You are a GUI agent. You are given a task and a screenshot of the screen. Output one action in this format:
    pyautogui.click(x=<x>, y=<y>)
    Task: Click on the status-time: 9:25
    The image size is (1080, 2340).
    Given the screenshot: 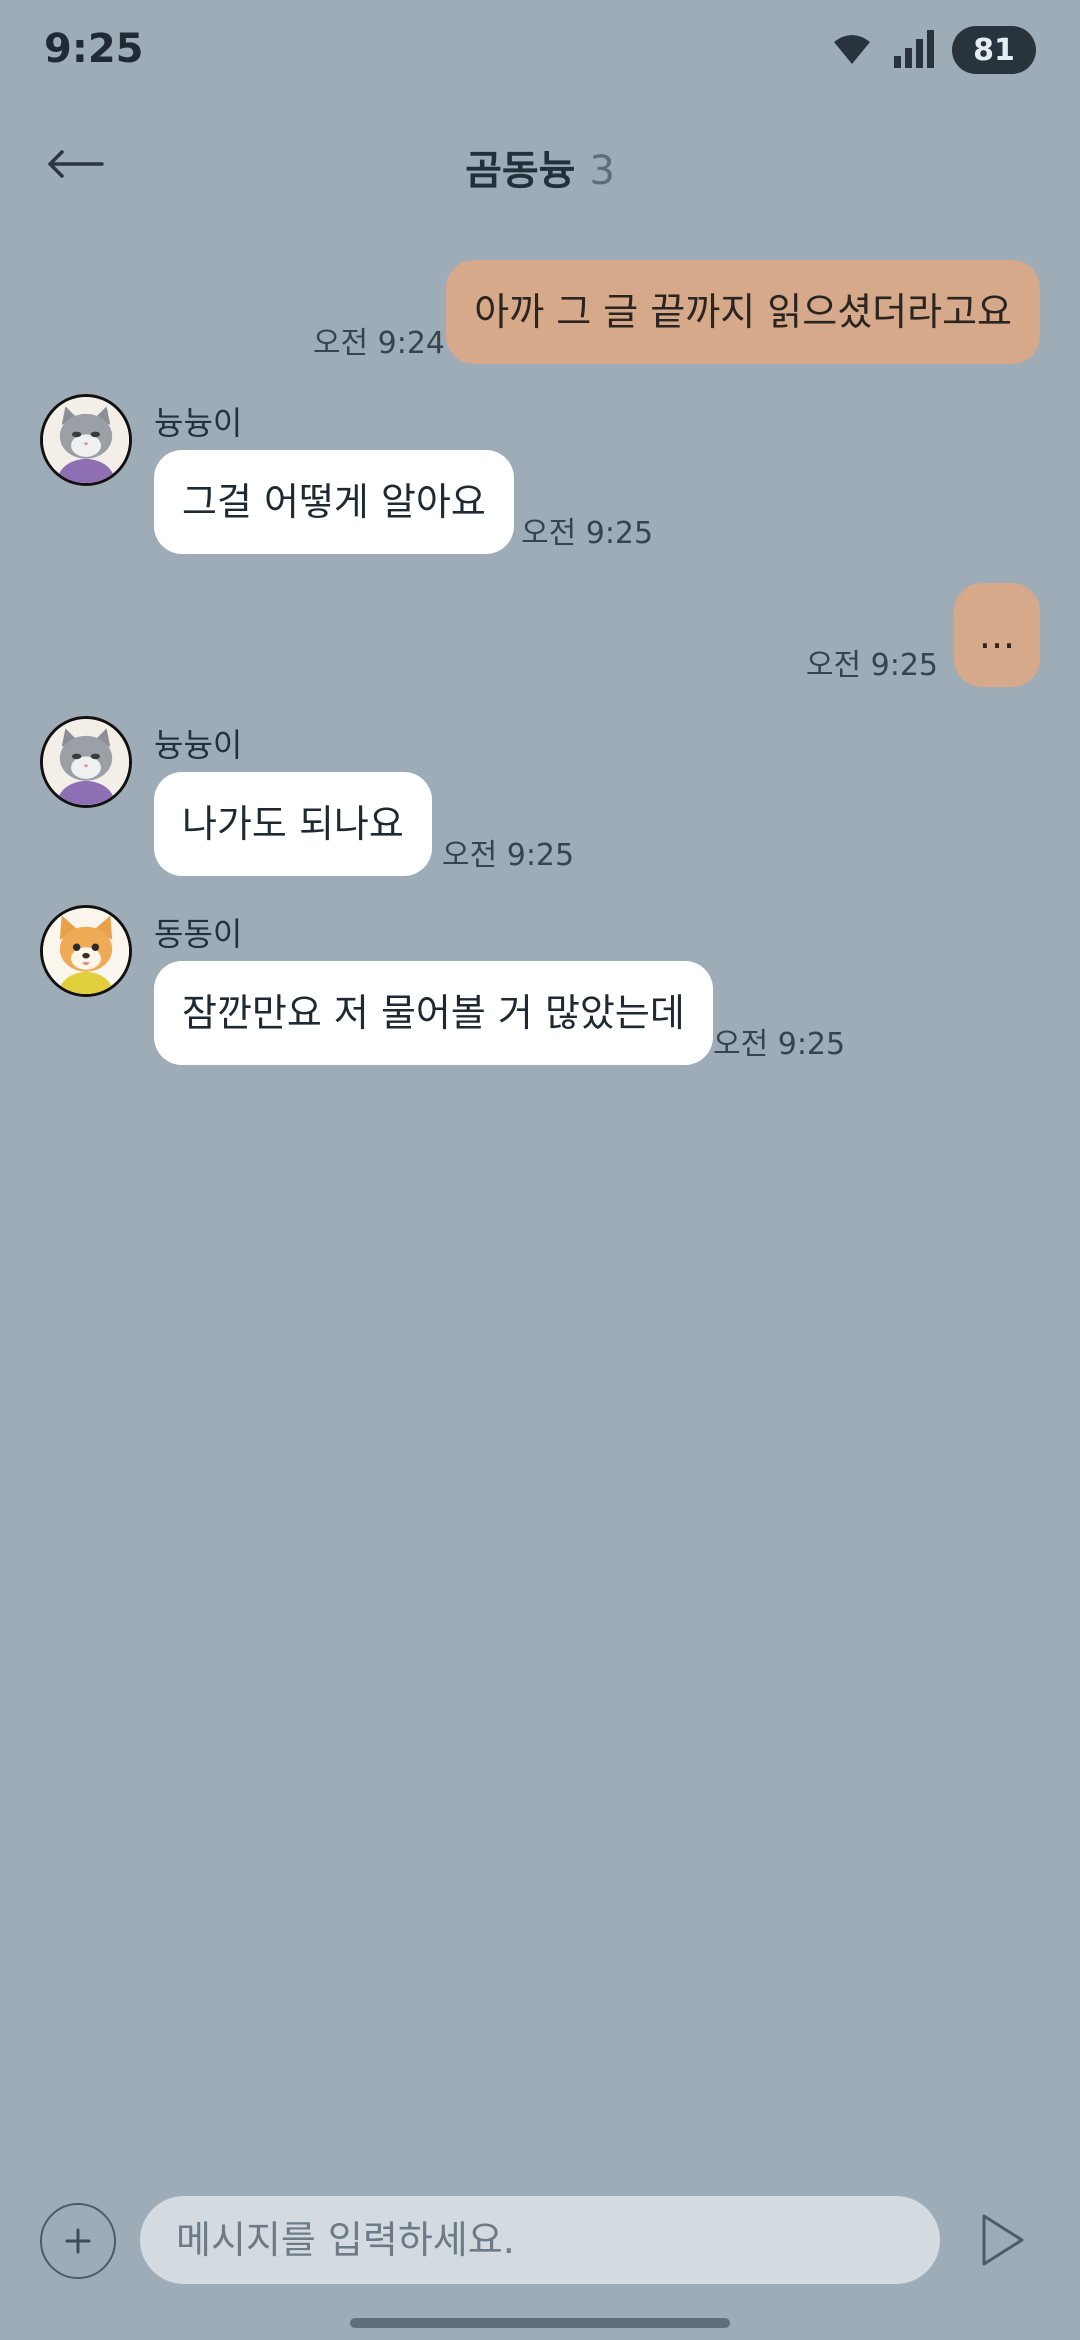 What is the action you would take?
    pyautogui.click(x=94, y=49)
    